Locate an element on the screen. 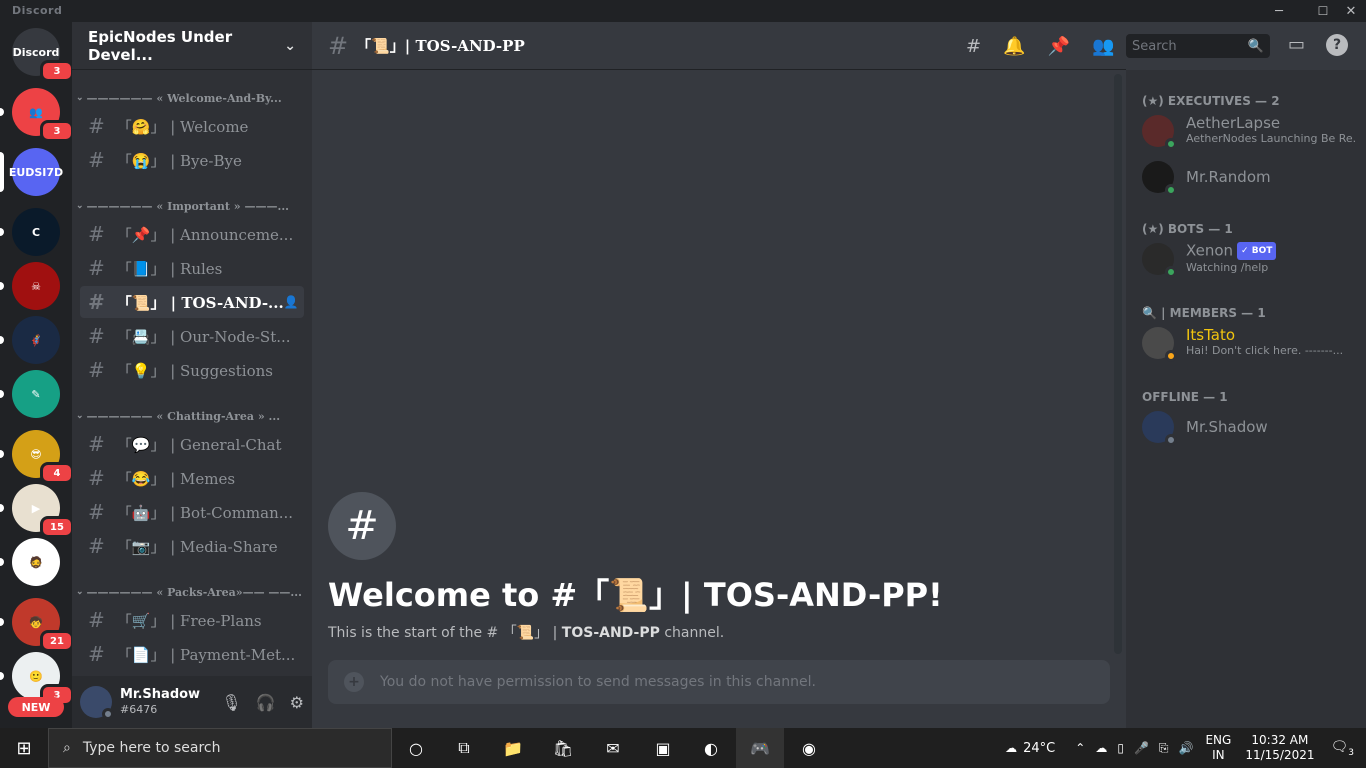  notification-icon: 🗨3 is located at coordinates (1342, 748).